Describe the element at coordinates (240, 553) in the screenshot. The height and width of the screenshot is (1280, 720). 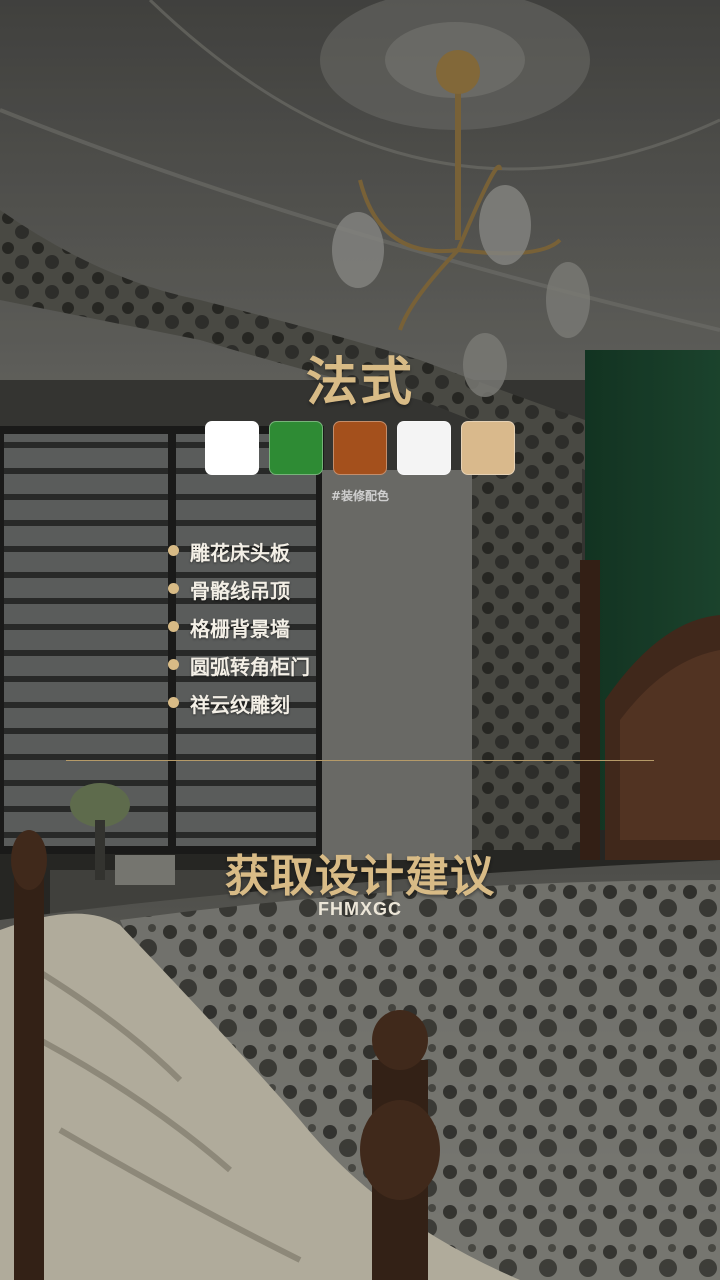
I see `feature-label: 雕花床头板` at that location.